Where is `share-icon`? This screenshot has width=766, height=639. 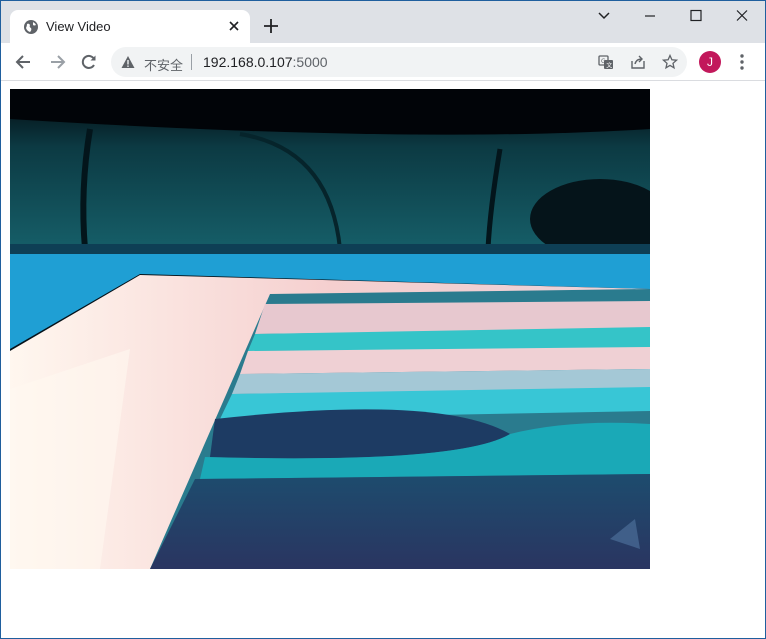 share-icon is located at coordinates (638, 62).